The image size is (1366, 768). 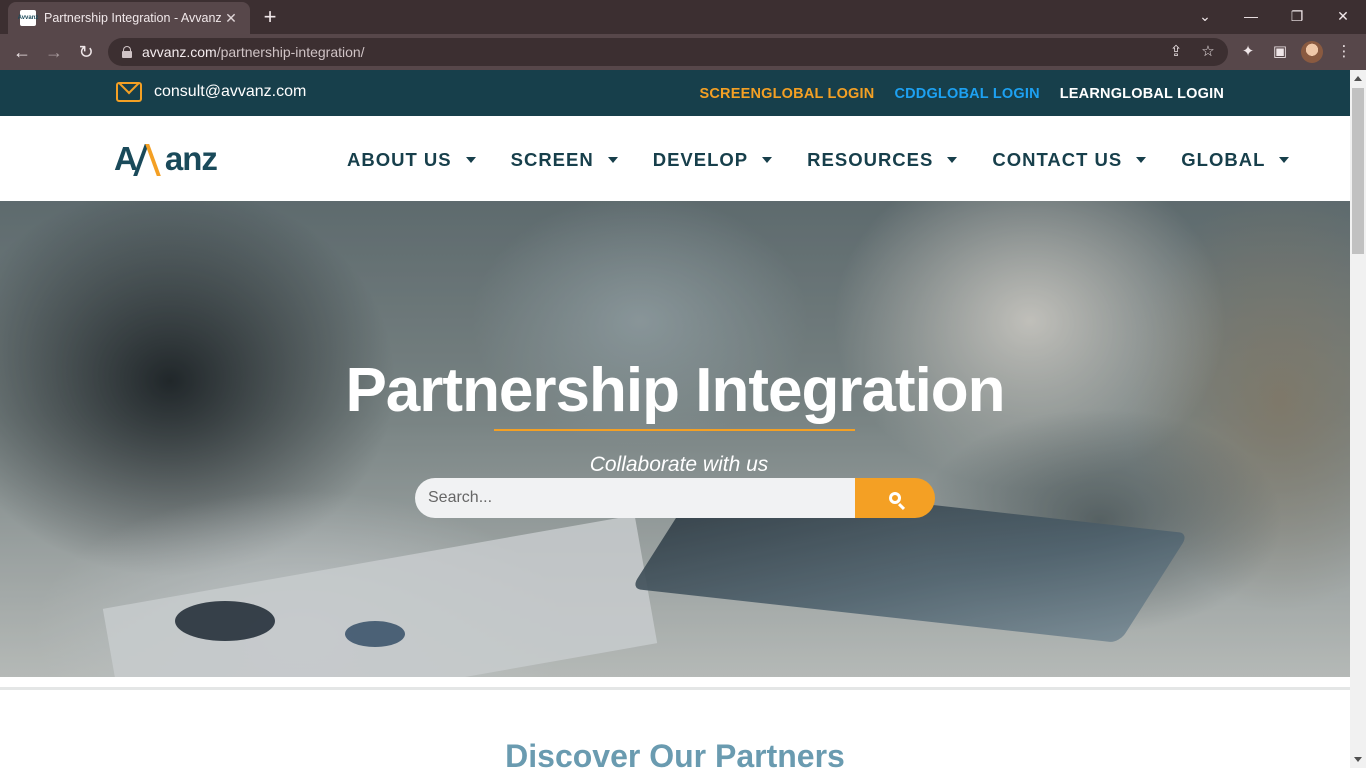 I want to click on scroll-down-icon, so click(x=1358, y=759).